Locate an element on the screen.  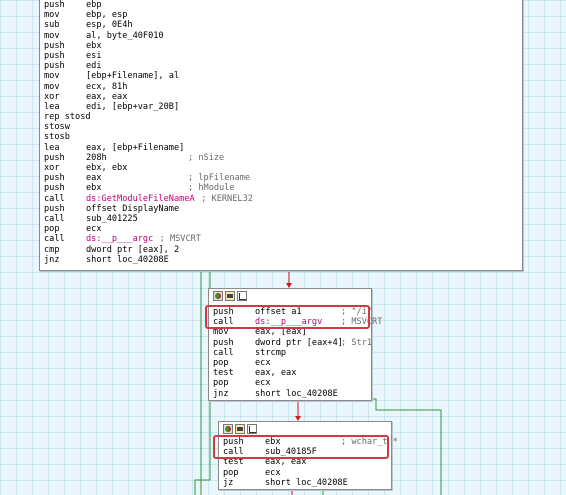
asm-comment: ; nSize is located at coordinates (206, 157).